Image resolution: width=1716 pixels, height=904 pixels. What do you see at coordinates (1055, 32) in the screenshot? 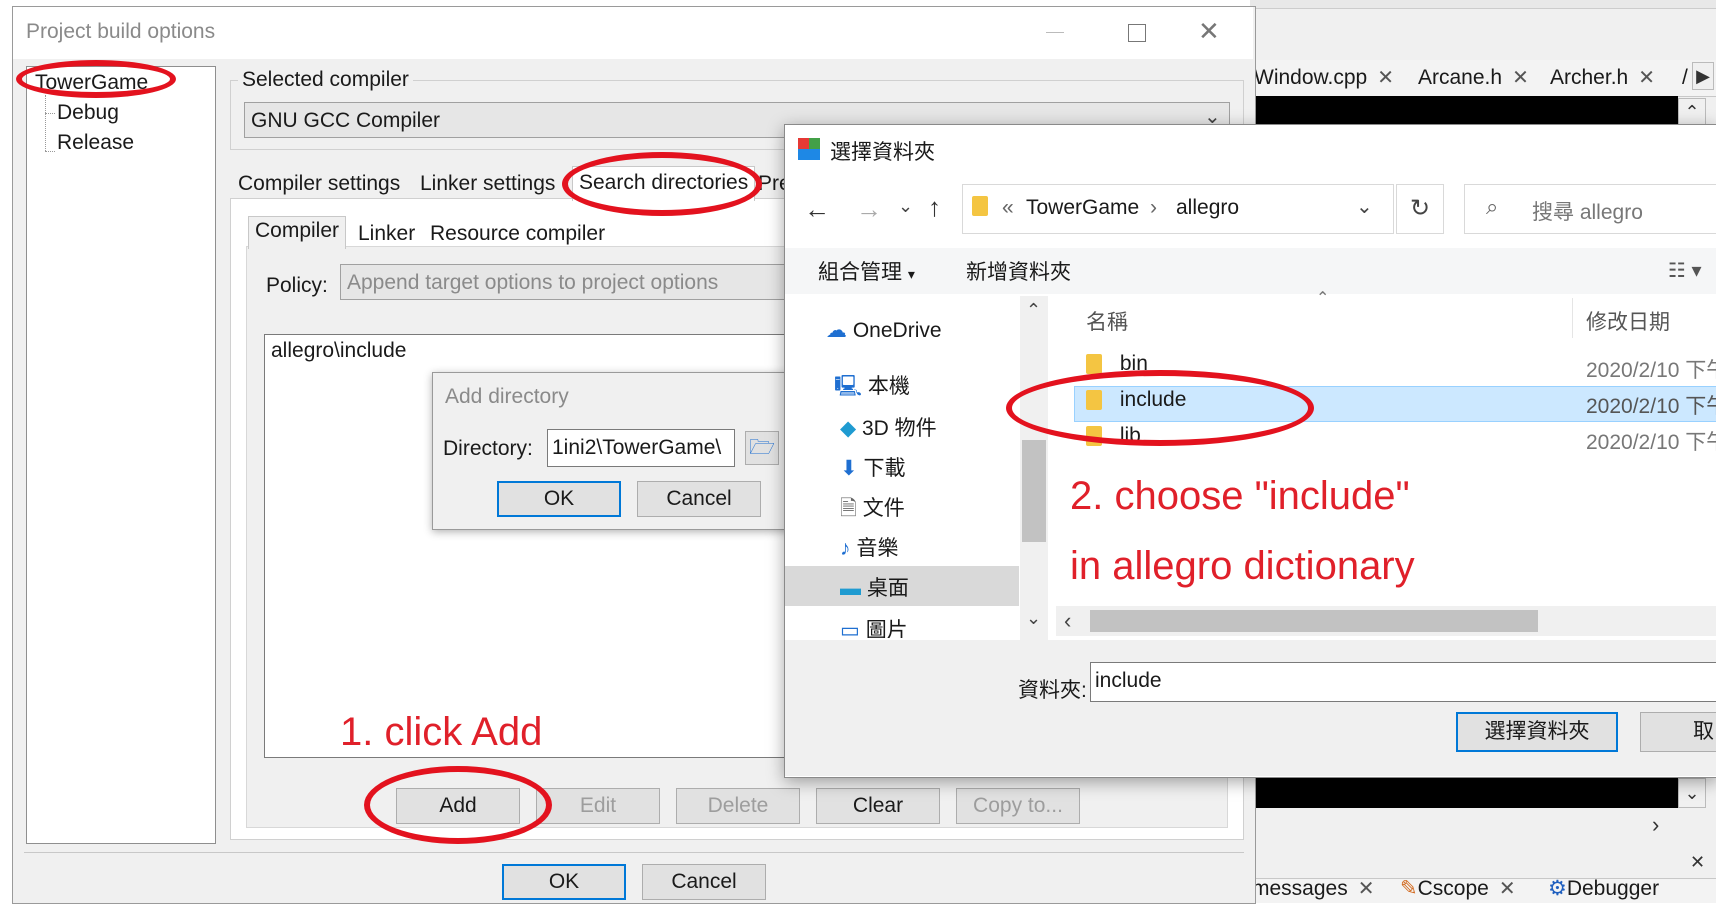
I see `minimize-icon` at bounding box center [1055, 32].